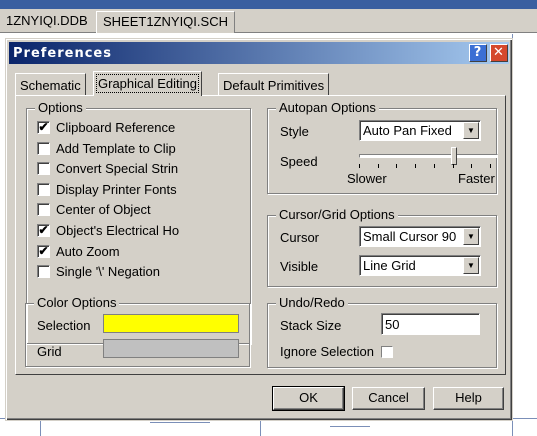 Image resolution: width=537 pixels, height=436 pixels. I want to click on style-label: Style, so click(294, 131).